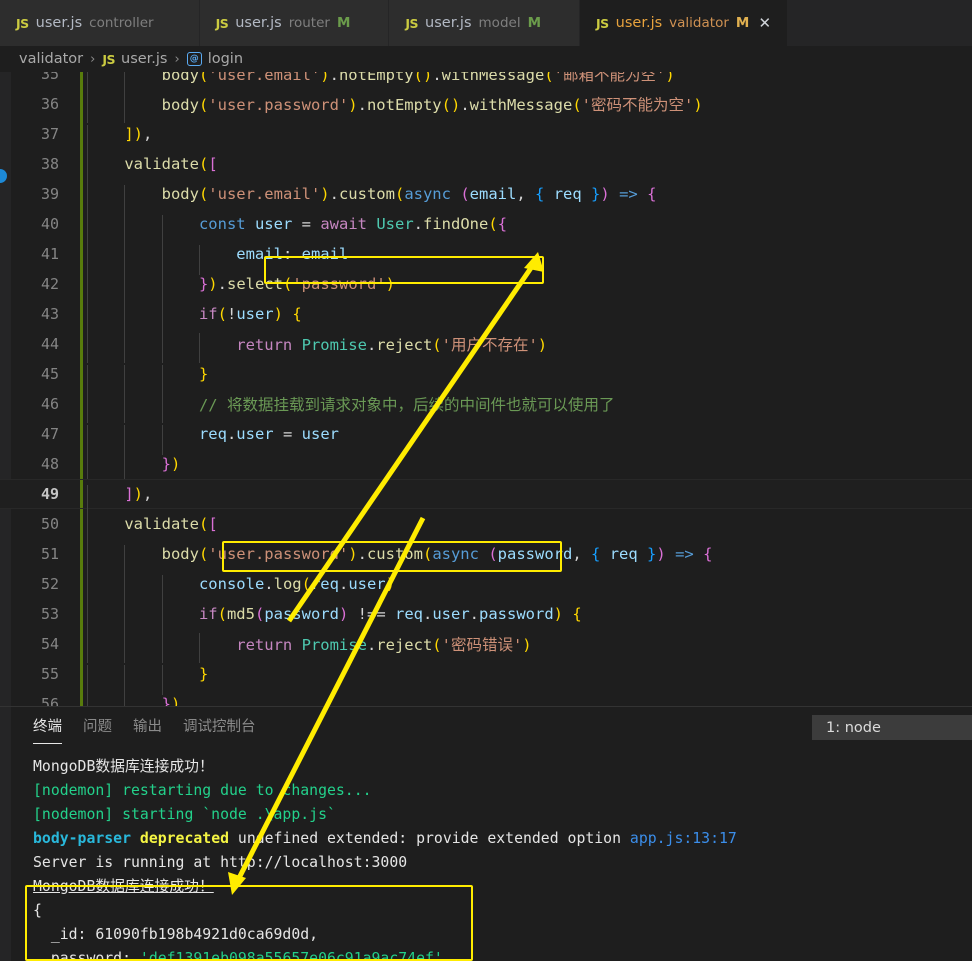 The width and height of the screenshot is (972, 961). I want to click on code-token: password, so click(301, 614).